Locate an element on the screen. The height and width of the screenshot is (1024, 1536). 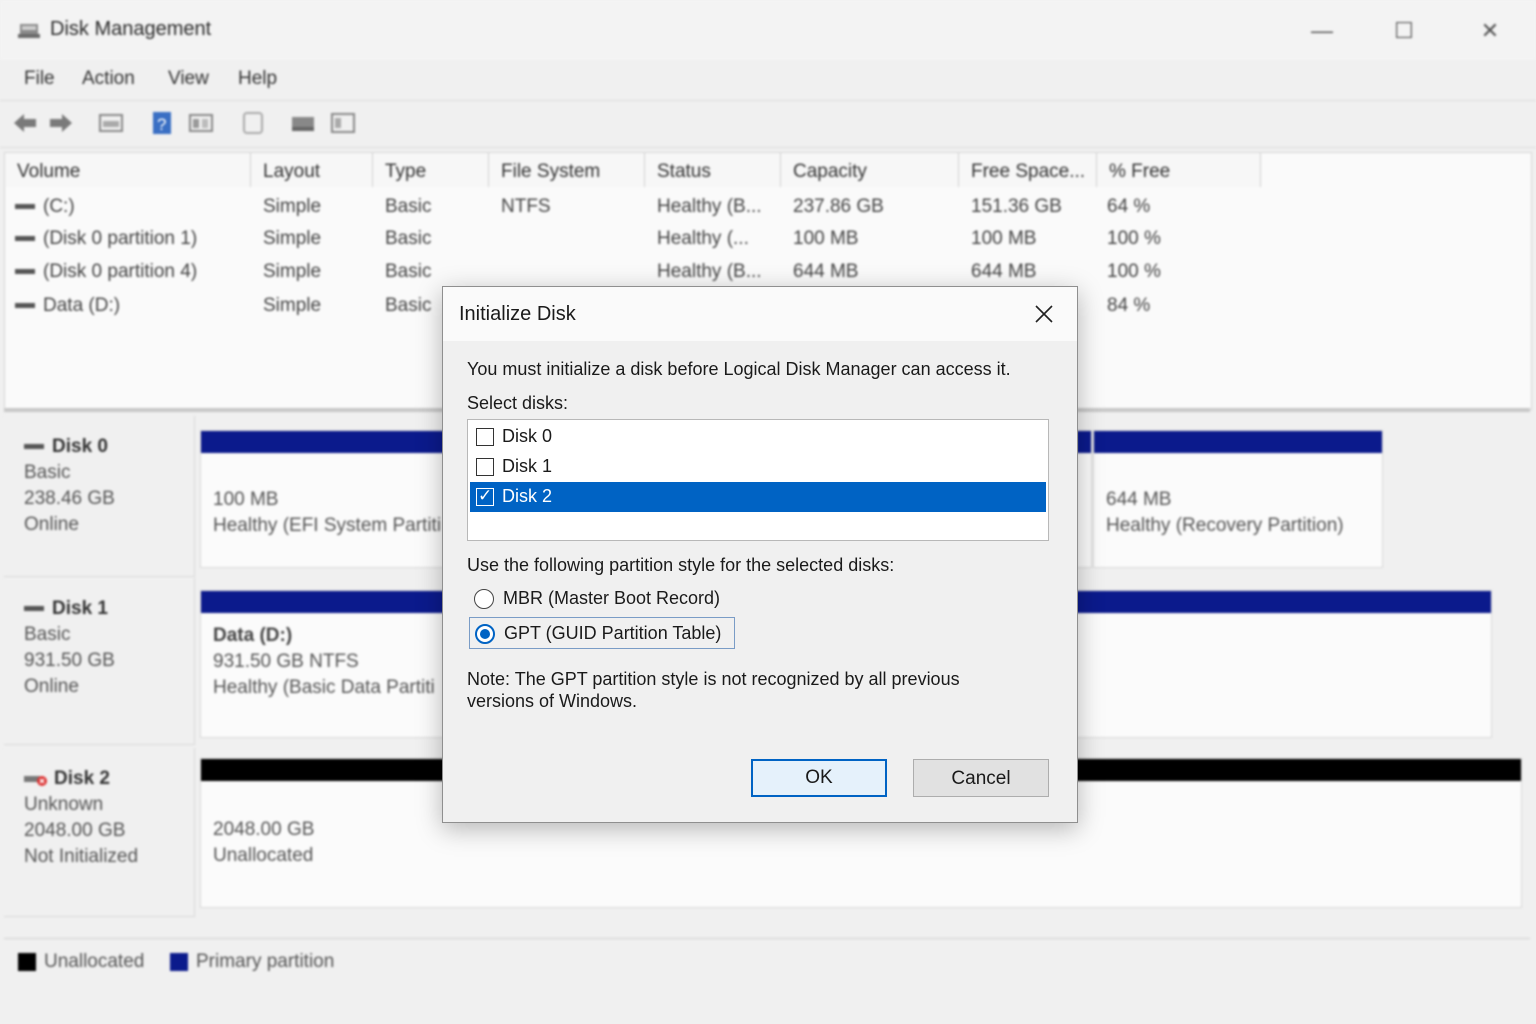
disk-state: Not Initialized is located at coordinates (81, 856).